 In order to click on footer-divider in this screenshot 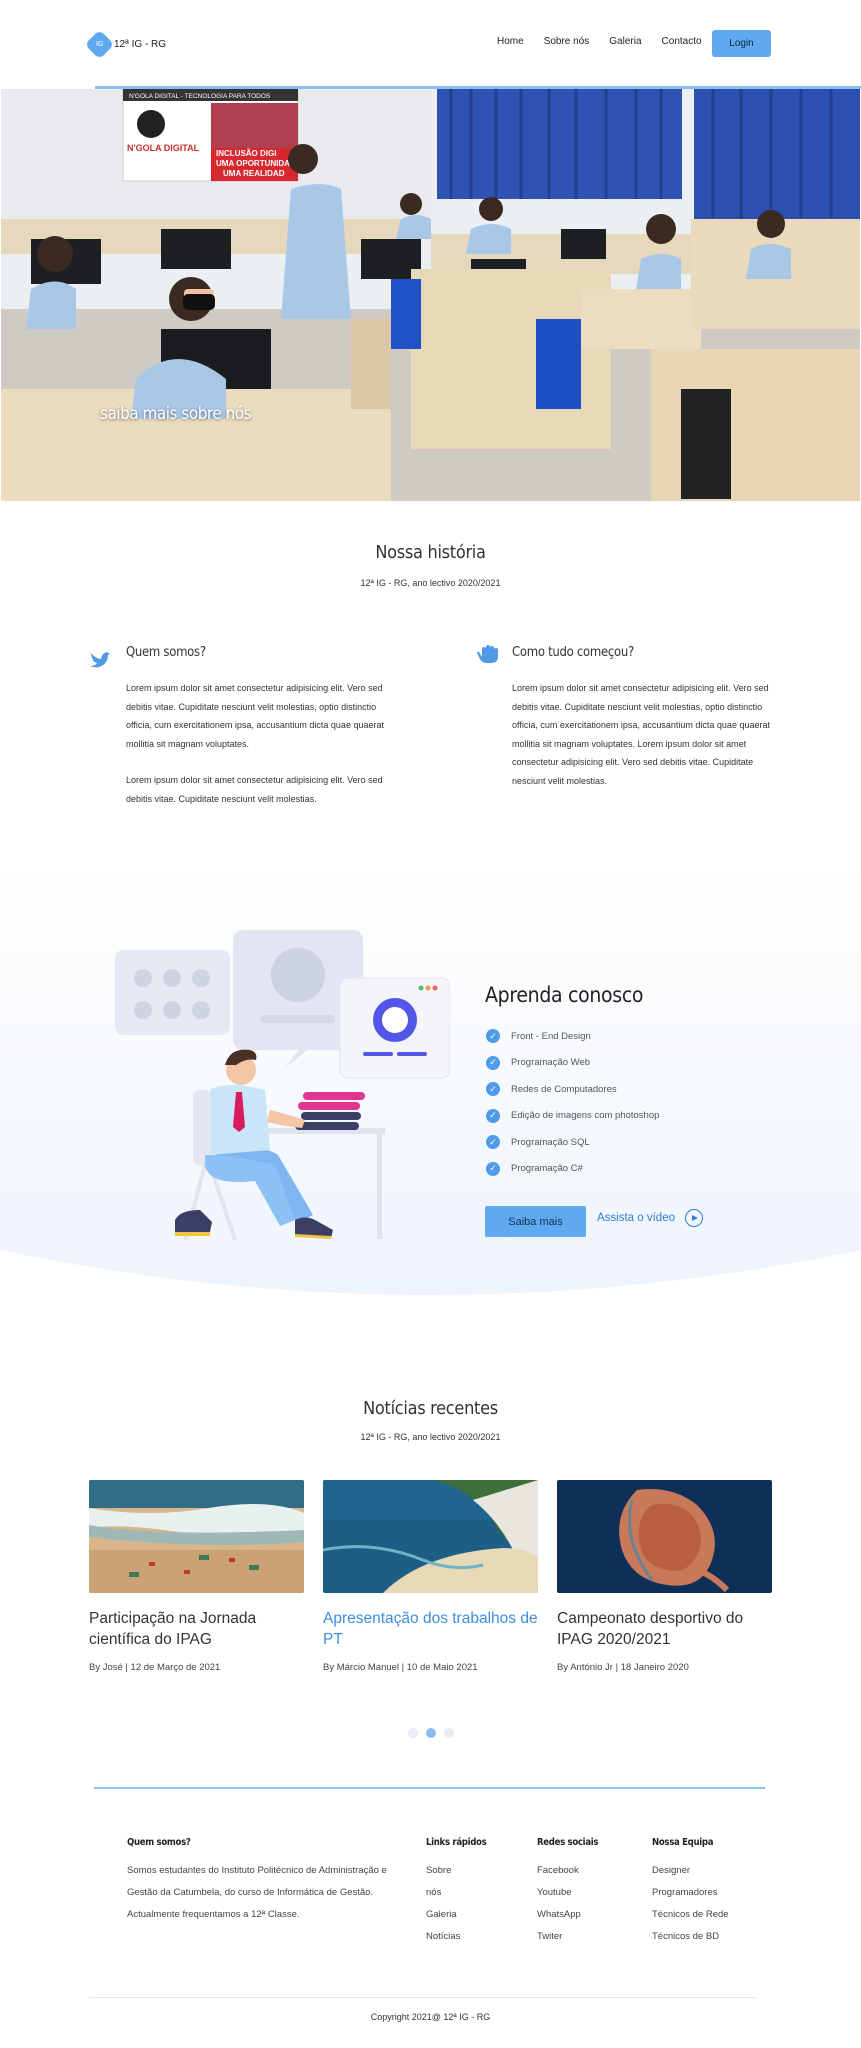, I will do `click(429, 1788)`.